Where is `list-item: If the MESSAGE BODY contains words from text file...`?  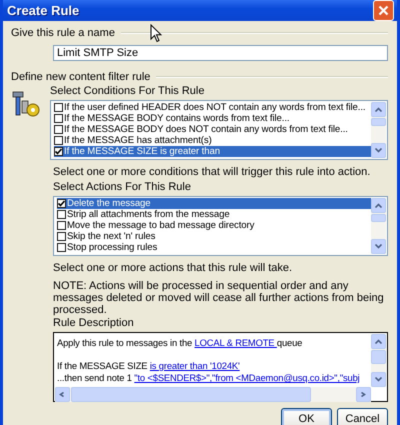 list-item: If the MESSAGE BODY contains words from text file... is located at coordinates (212, 118).